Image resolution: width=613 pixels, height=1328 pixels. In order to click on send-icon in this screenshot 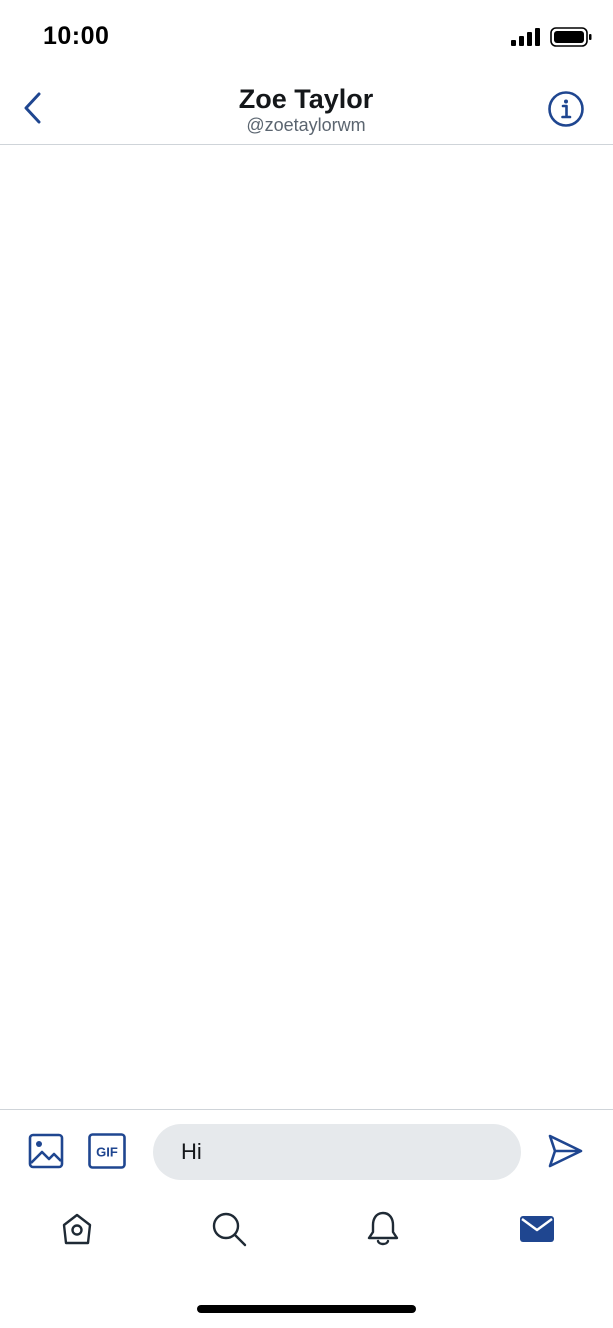, I will do `click(565, 1151)`.